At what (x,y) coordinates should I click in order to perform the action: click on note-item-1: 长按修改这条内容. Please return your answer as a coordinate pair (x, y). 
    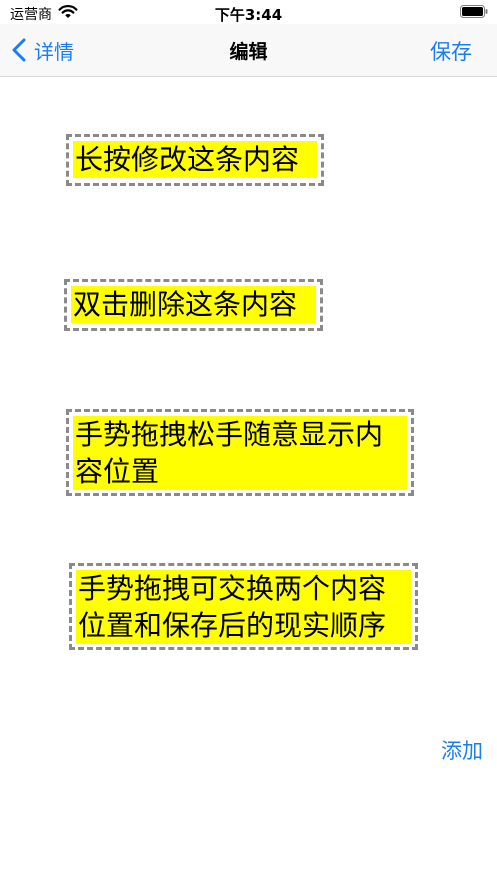
    Looking at the image, I should click on (195, 160).